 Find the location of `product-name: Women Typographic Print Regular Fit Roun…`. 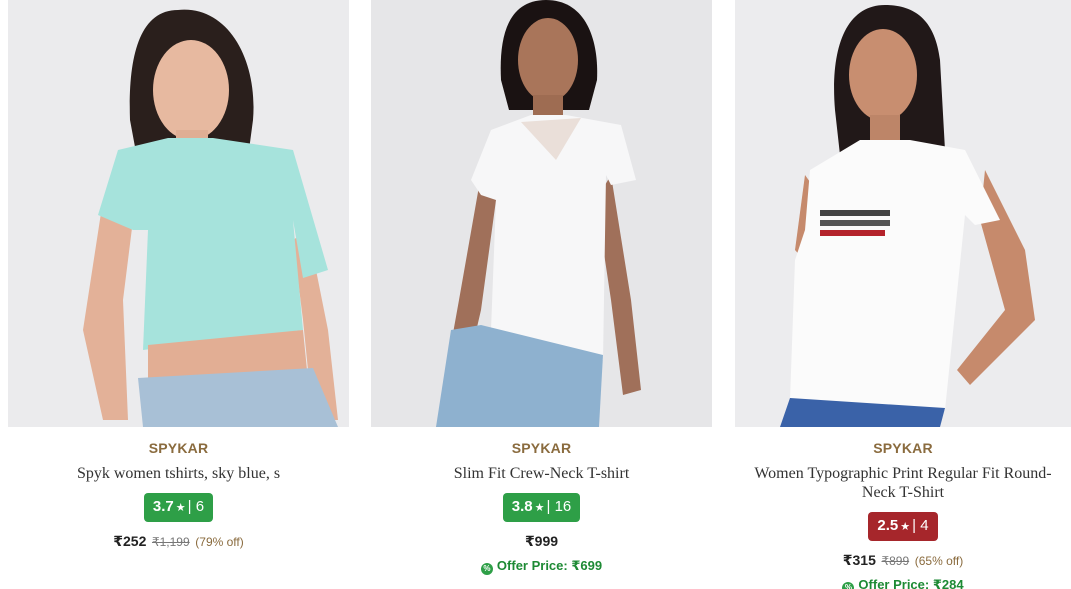

product-name: Women Typographic Print Regular Fit Roun… is located at coordinates (903, 483).